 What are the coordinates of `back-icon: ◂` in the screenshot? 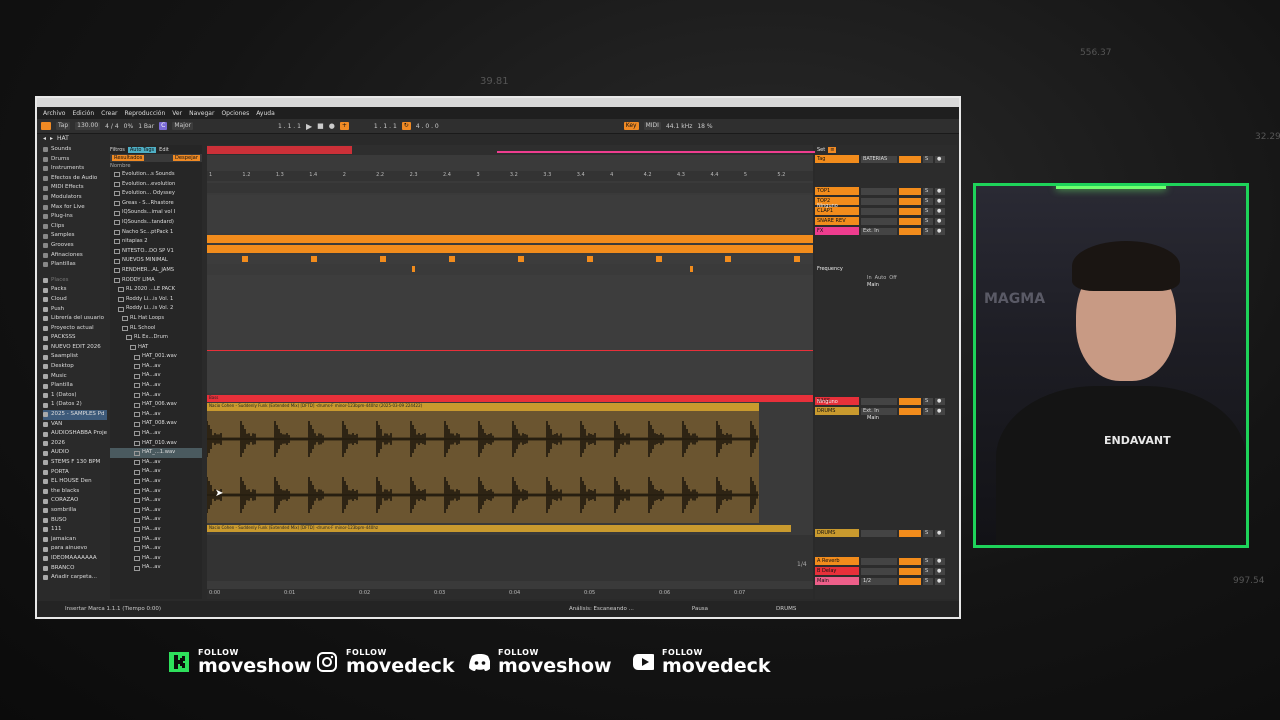 It's located at (44, 138).